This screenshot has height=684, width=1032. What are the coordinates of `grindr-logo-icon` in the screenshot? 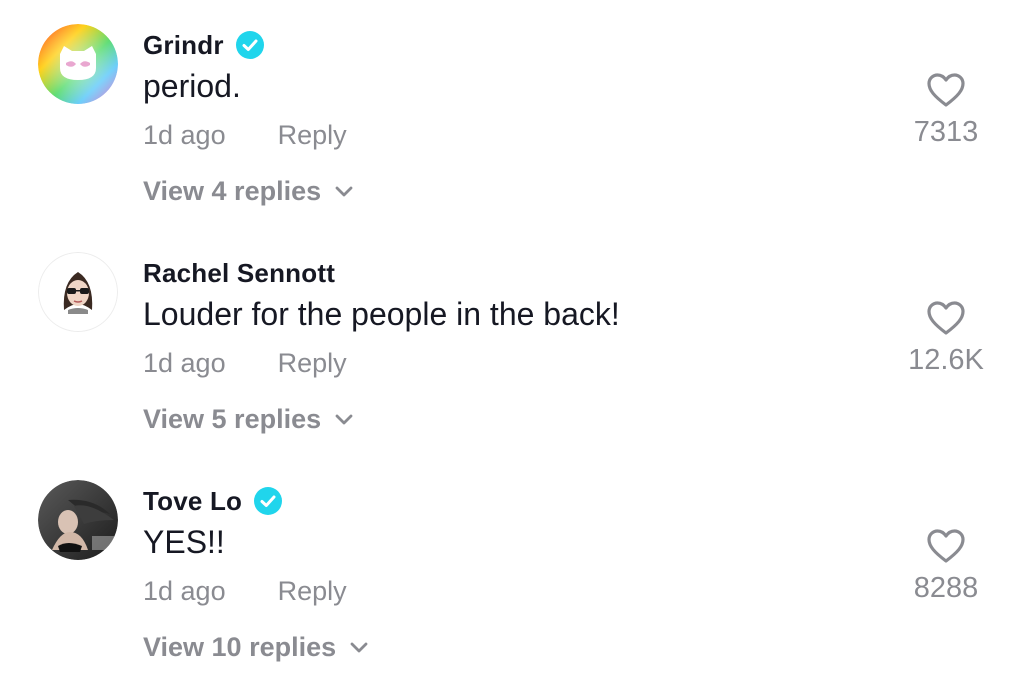 It's located at (78, 64).